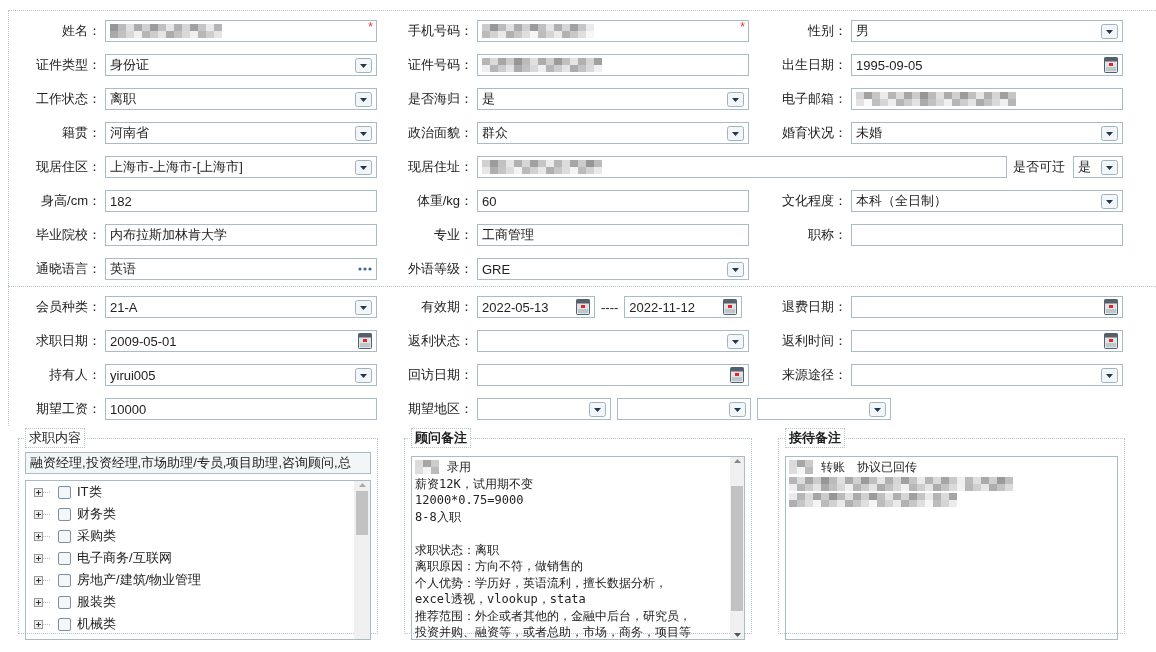 Image resolution: width=1156 pixels, height=652 pixels. Describe the element at coordinates (613, 201) in the screenshot. I see `text-field: 60` at that location.